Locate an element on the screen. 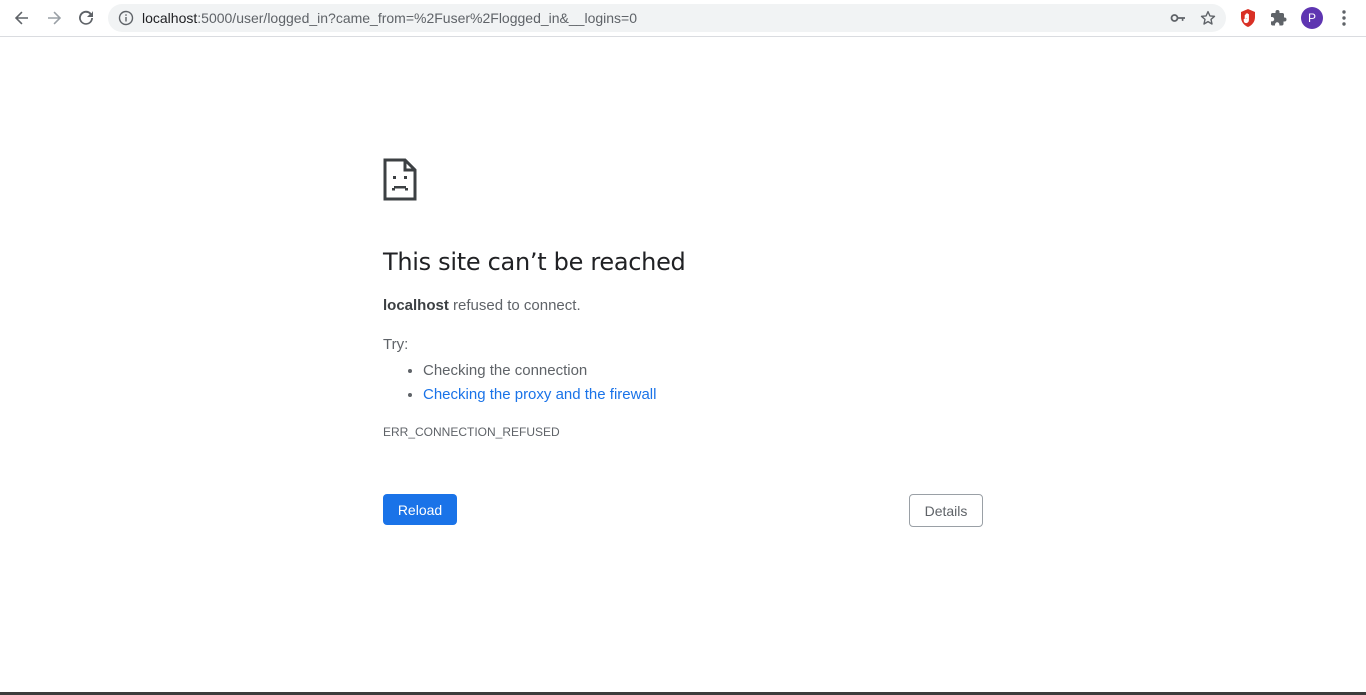 This screenshot has height=695, width=1366. reload-button: Reload is located at coordinates (420, 509).